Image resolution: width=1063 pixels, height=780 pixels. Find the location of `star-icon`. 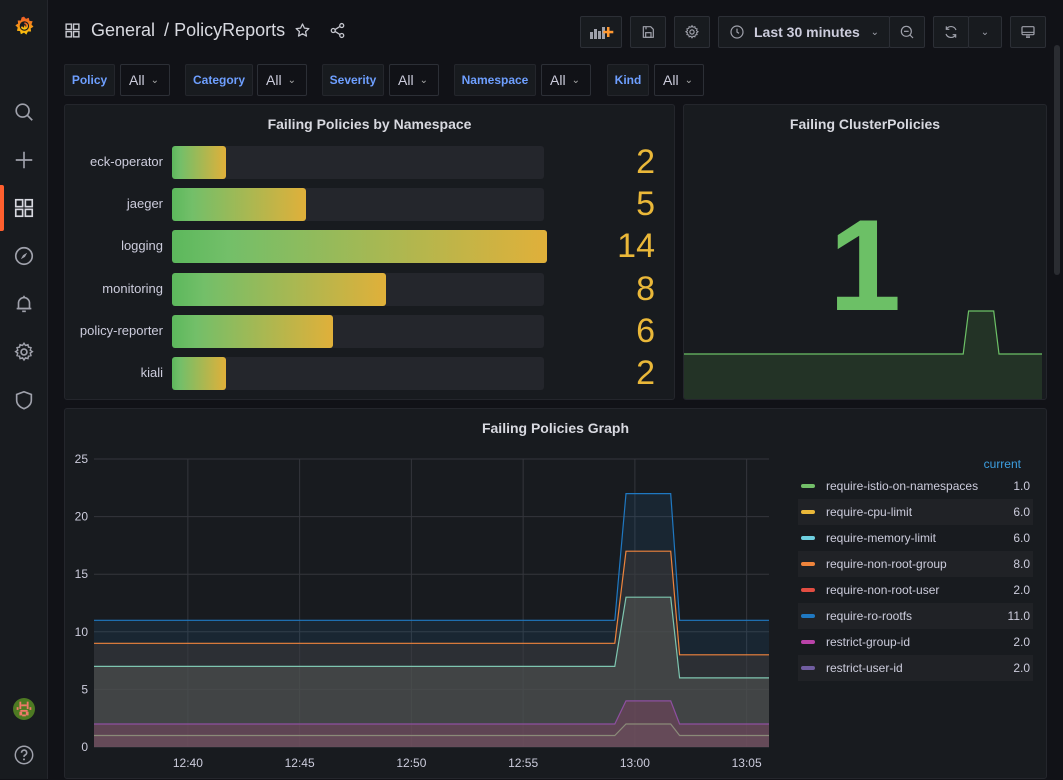

star-icon is located at coordinates (302, 30).